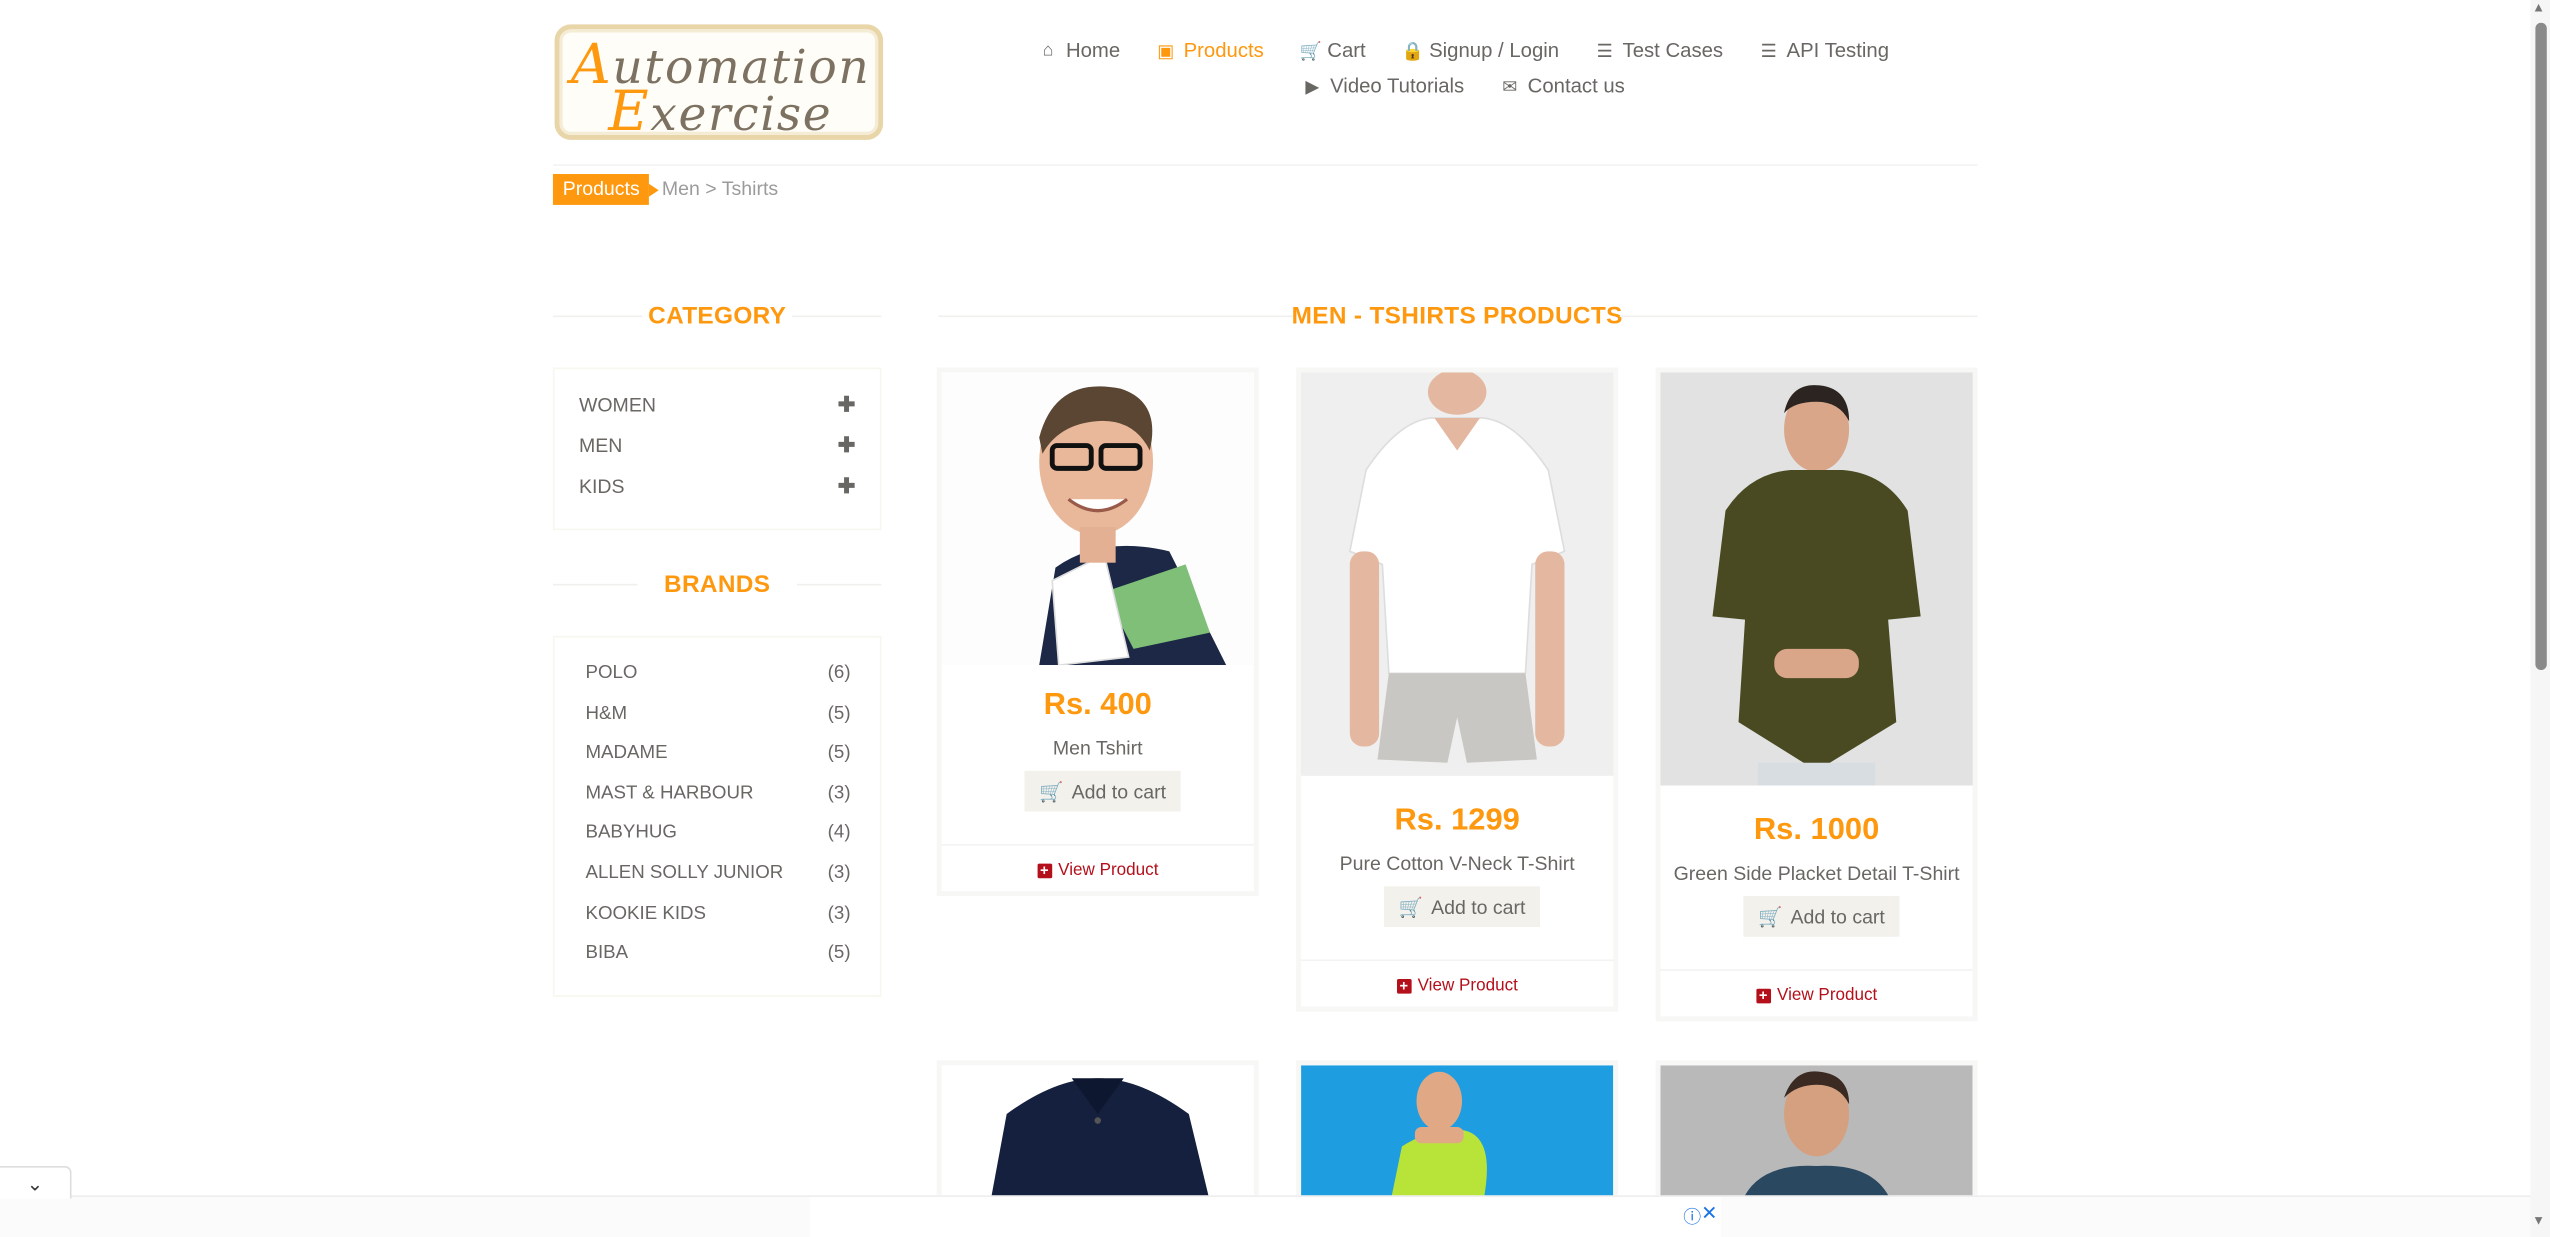 The height and width of the screenshot is (1237, 2550). Describe the element at coordinates (684, 873) in the screenshot. I see `brand-name: ALLEN SOLLY JUNIOR` at that location.